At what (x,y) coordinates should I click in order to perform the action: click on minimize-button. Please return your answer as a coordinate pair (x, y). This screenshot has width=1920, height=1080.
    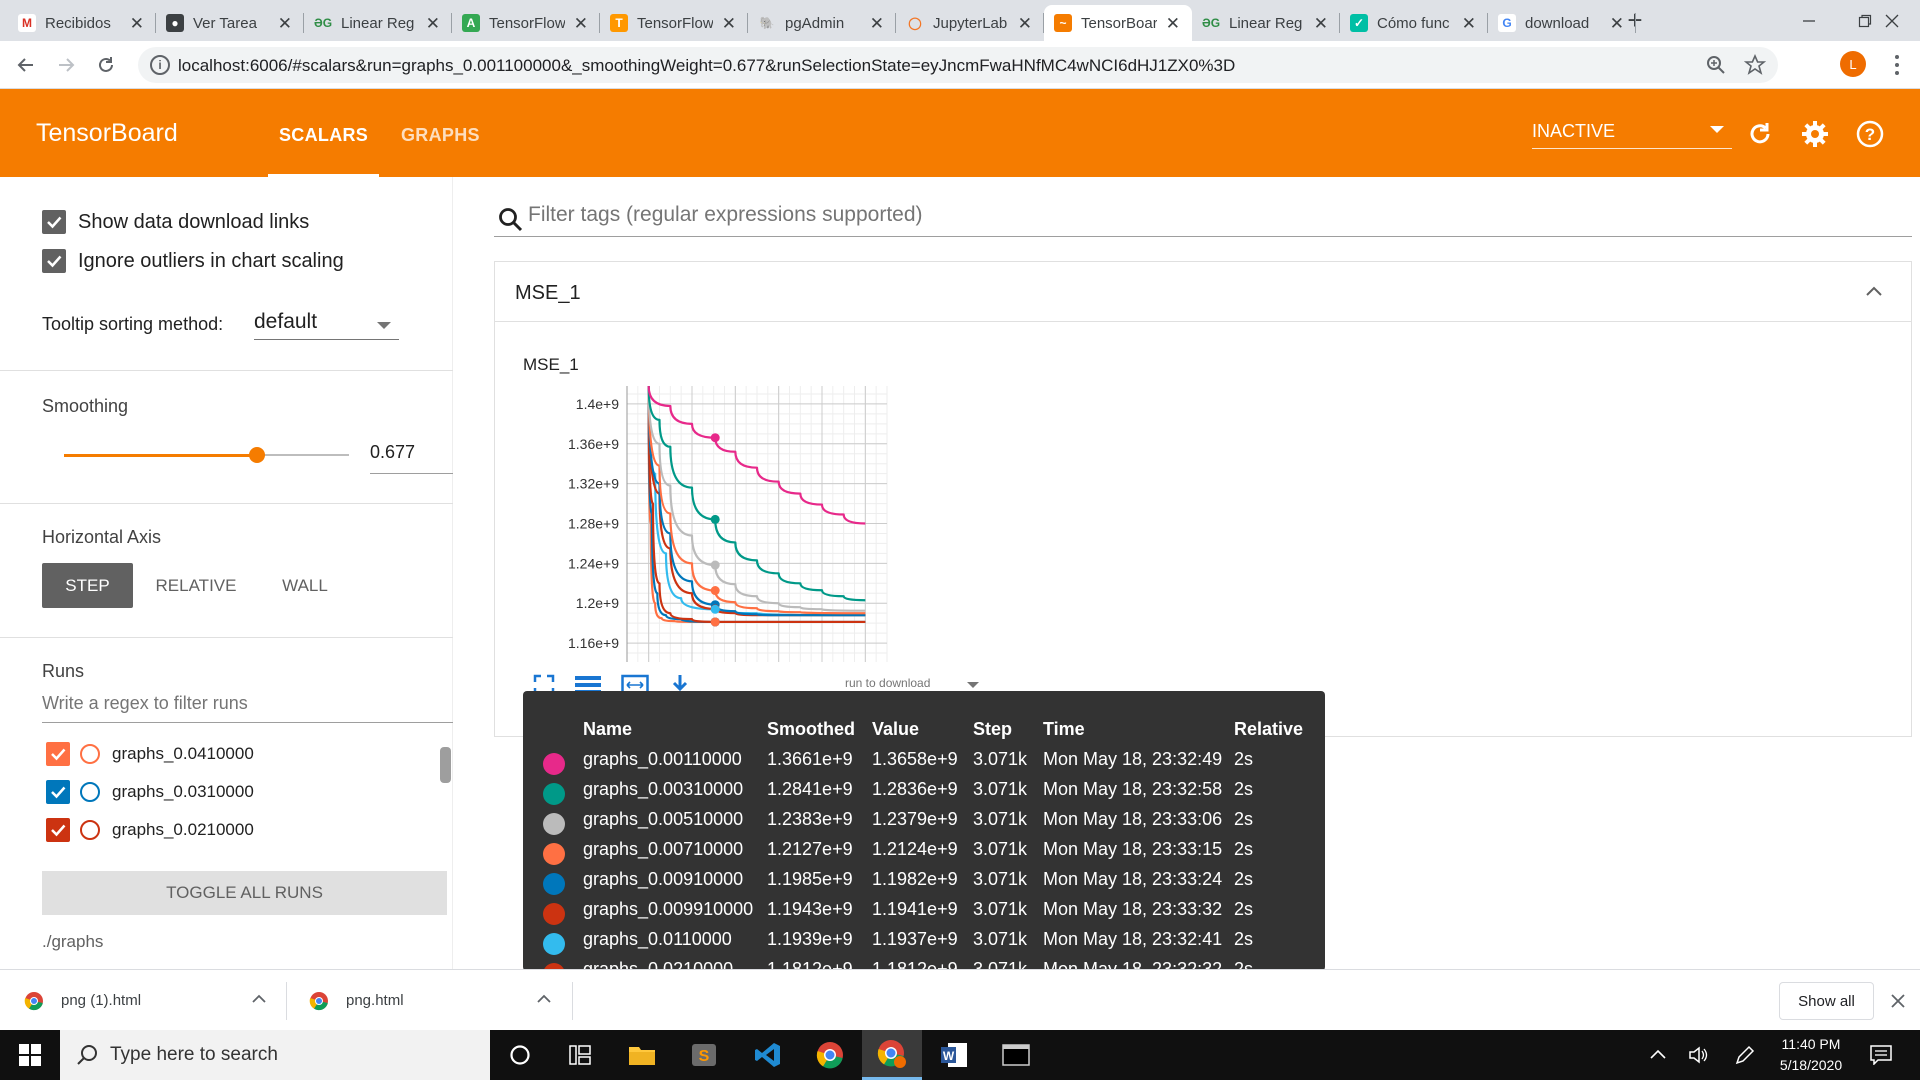
    Looking at the image, I should click on (1809, 20).